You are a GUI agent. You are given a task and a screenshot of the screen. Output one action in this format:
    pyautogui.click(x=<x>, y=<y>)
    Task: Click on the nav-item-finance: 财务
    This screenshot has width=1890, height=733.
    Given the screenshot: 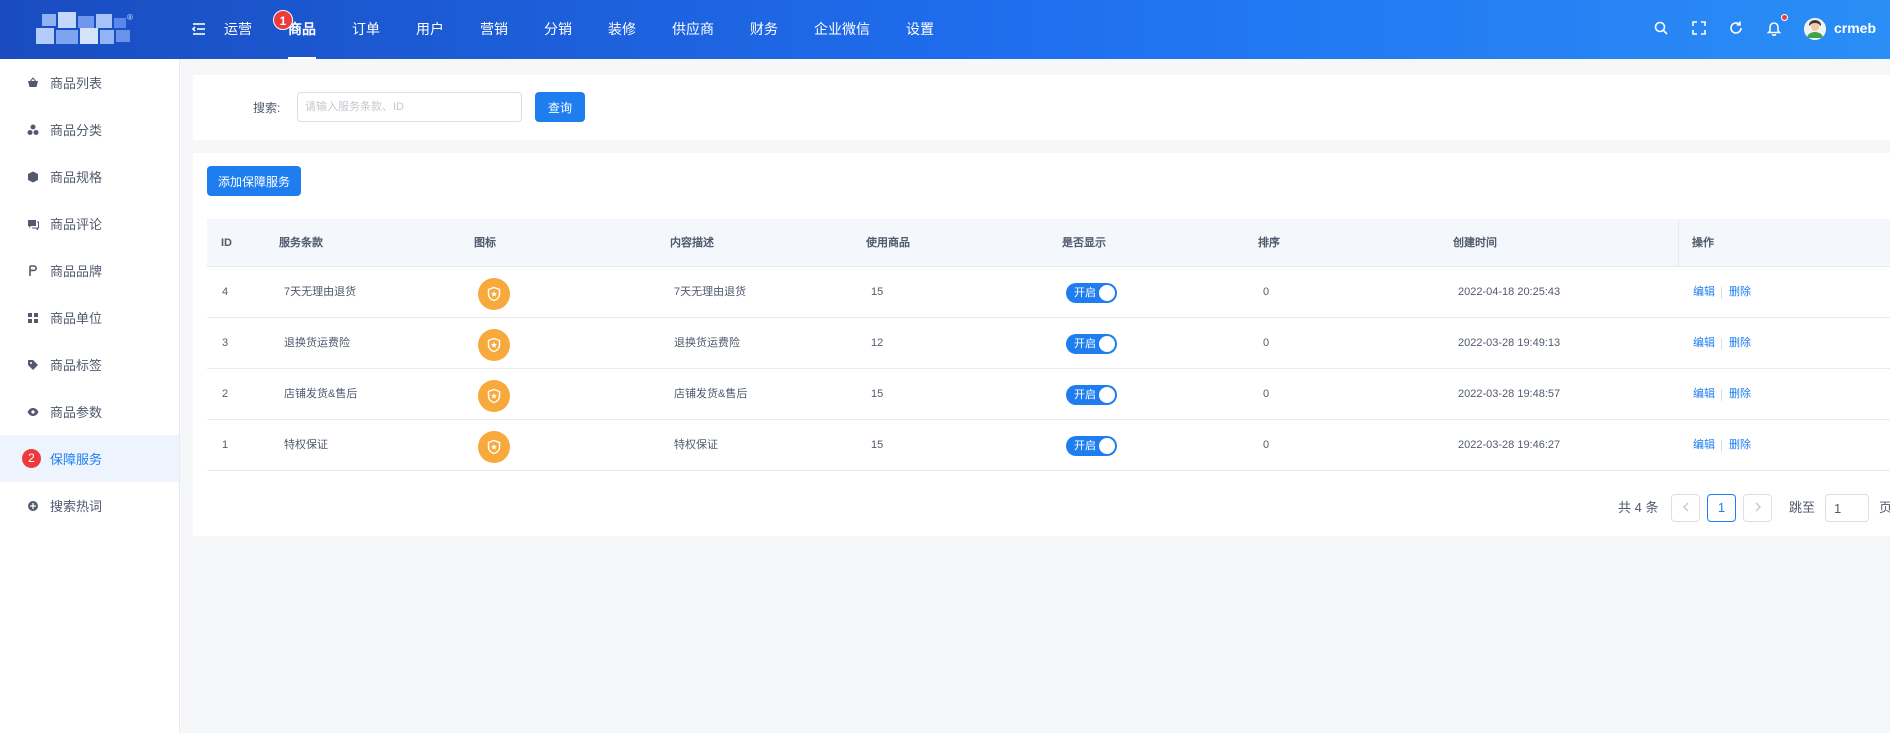 What is the action you would take?
    pyautogui.click(x=764, y=29)
    